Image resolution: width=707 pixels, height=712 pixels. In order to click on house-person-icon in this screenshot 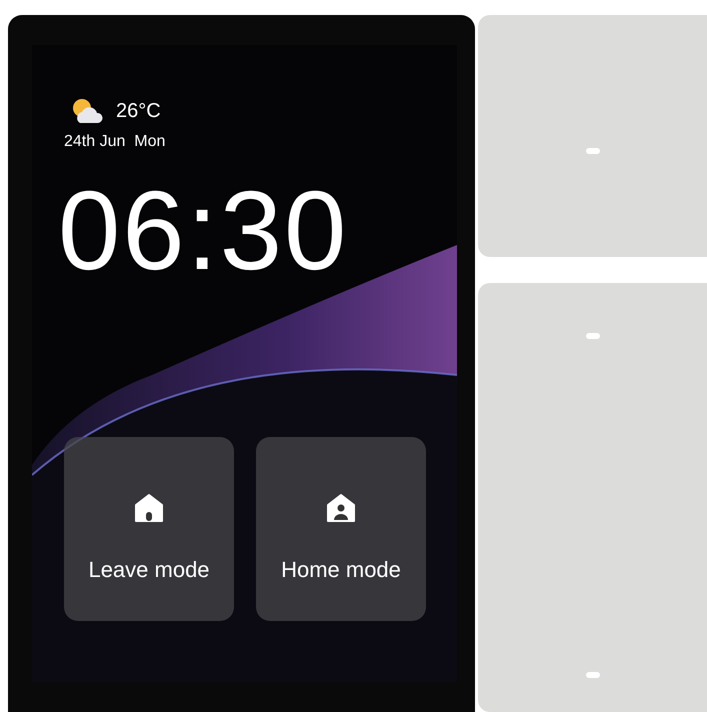, I will do `click(341, 508)`.